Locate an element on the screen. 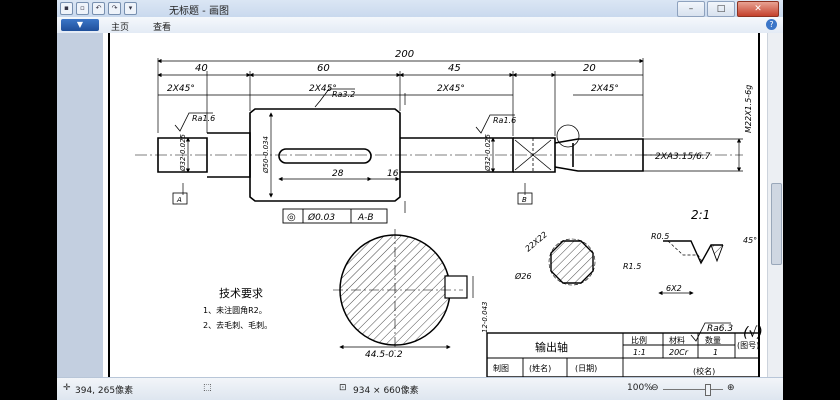  tb-material: 20Cr is located at coordinates (679, 352).